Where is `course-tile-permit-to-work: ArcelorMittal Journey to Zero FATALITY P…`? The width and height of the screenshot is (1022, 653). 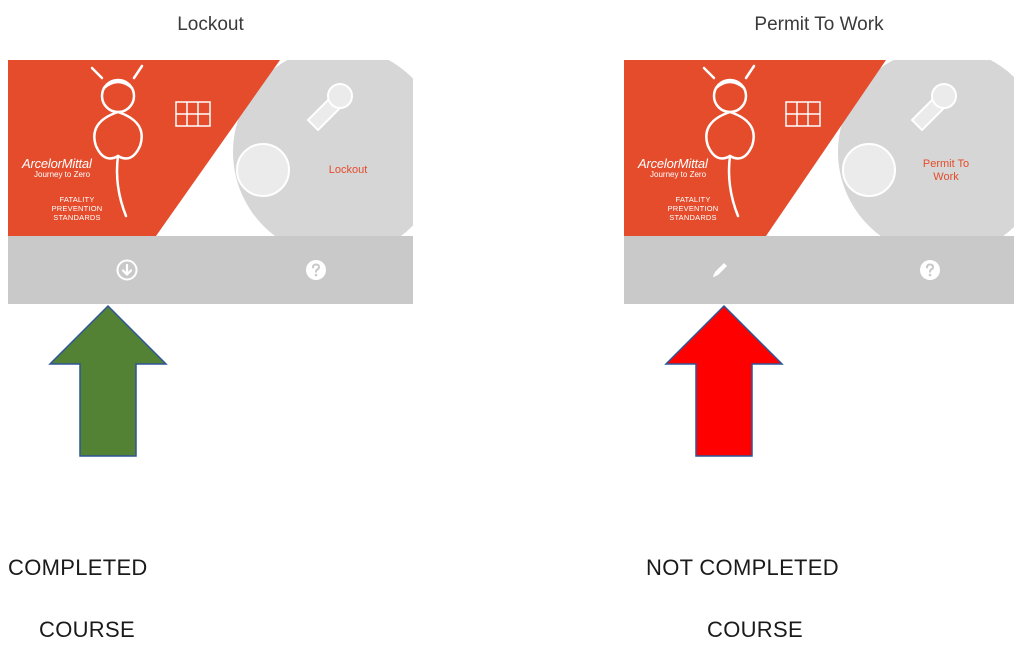
course-tile-permit-to-work: ArcelorMittal Journey to Zero FATALITY P… is located at coordinates (819, 148).